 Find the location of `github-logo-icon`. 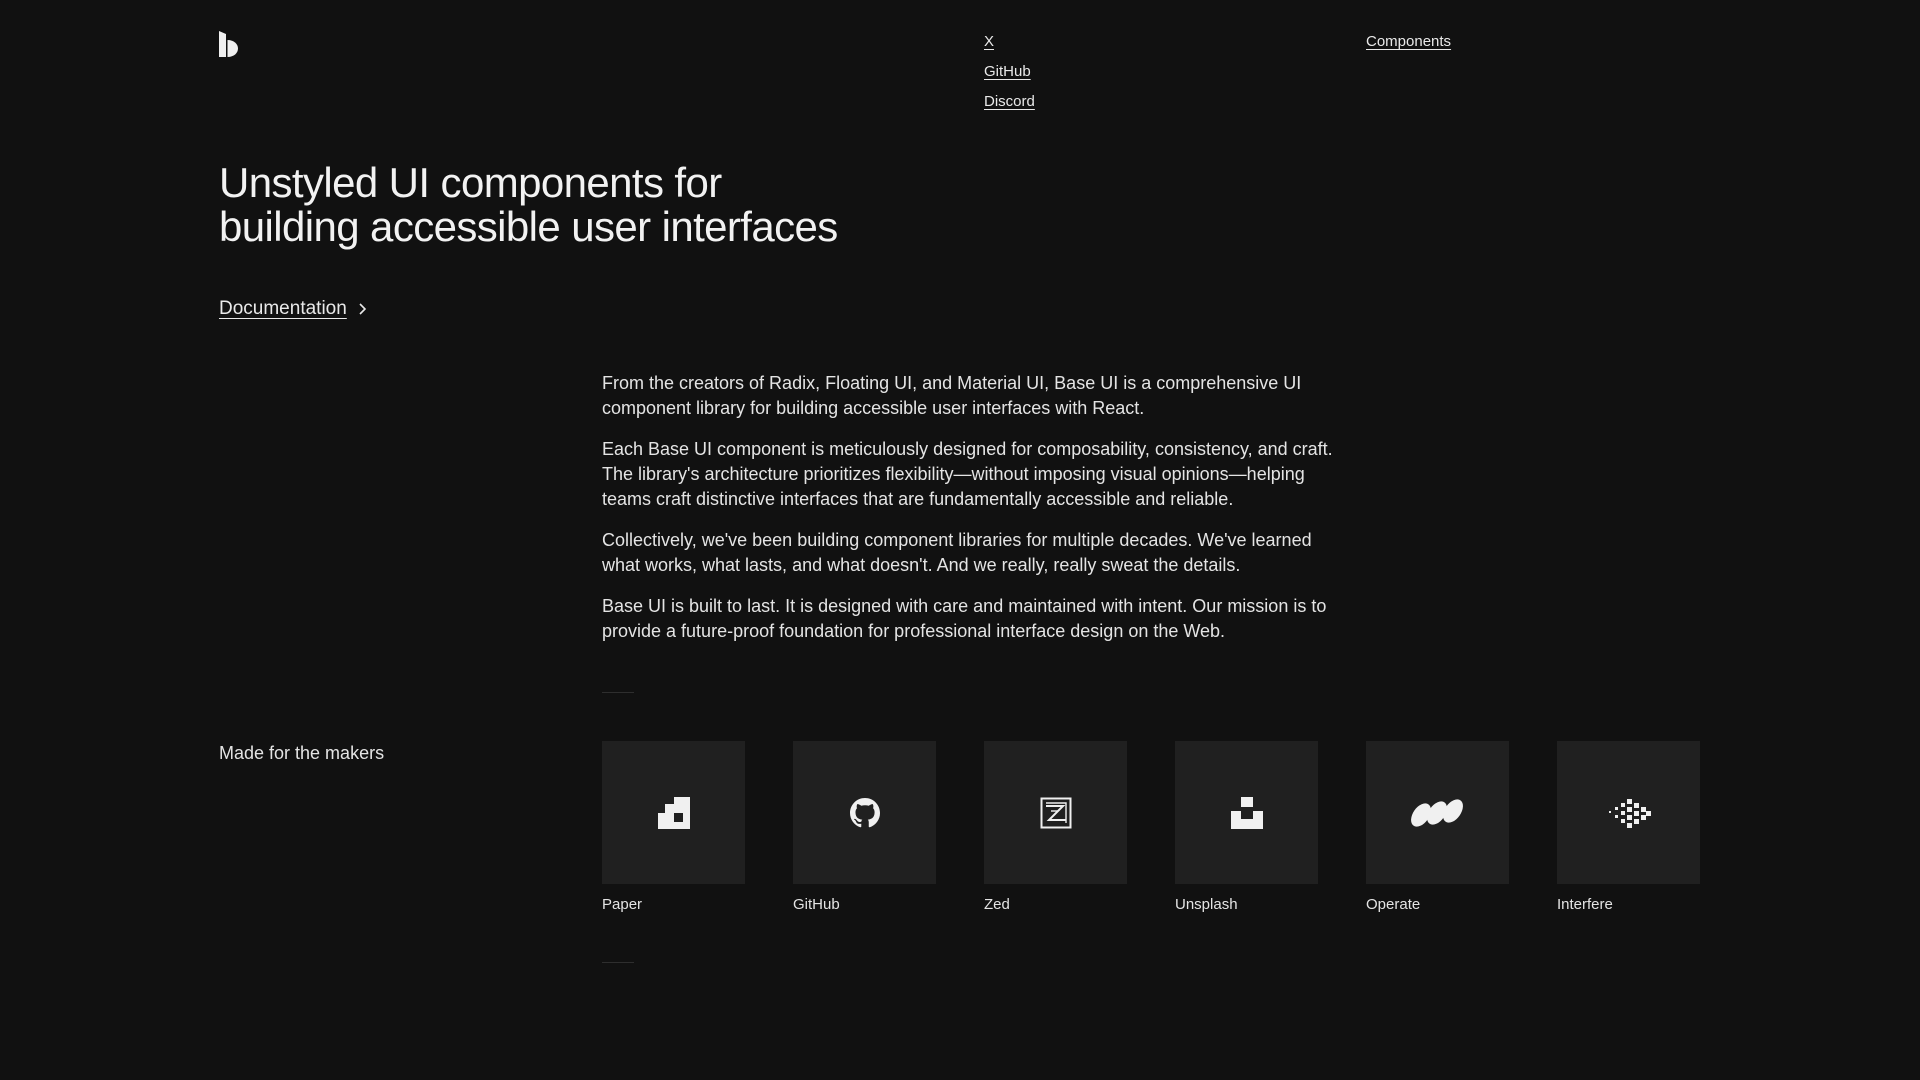

github-logo-icon is located at coordinates (864, 812).